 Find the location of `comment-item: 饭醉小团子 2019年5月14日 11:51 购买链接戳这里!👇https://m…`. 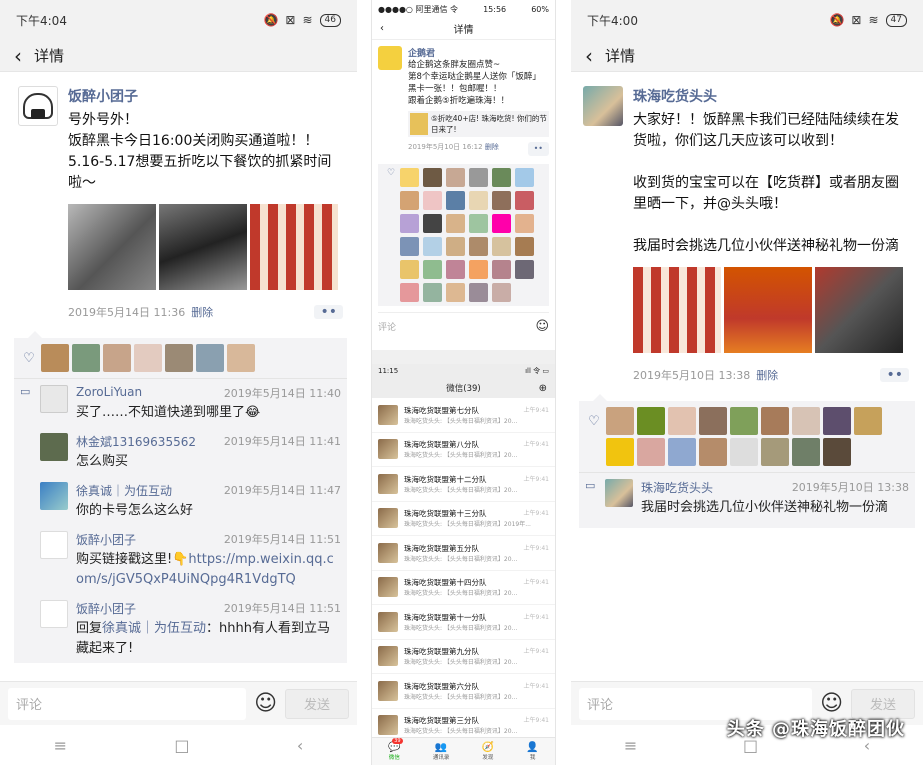

comment-item: 饭醉小团子 2019年5月14日 11:51 购买链接戳这里!👇https://m… is located at coordinates (180, 559).